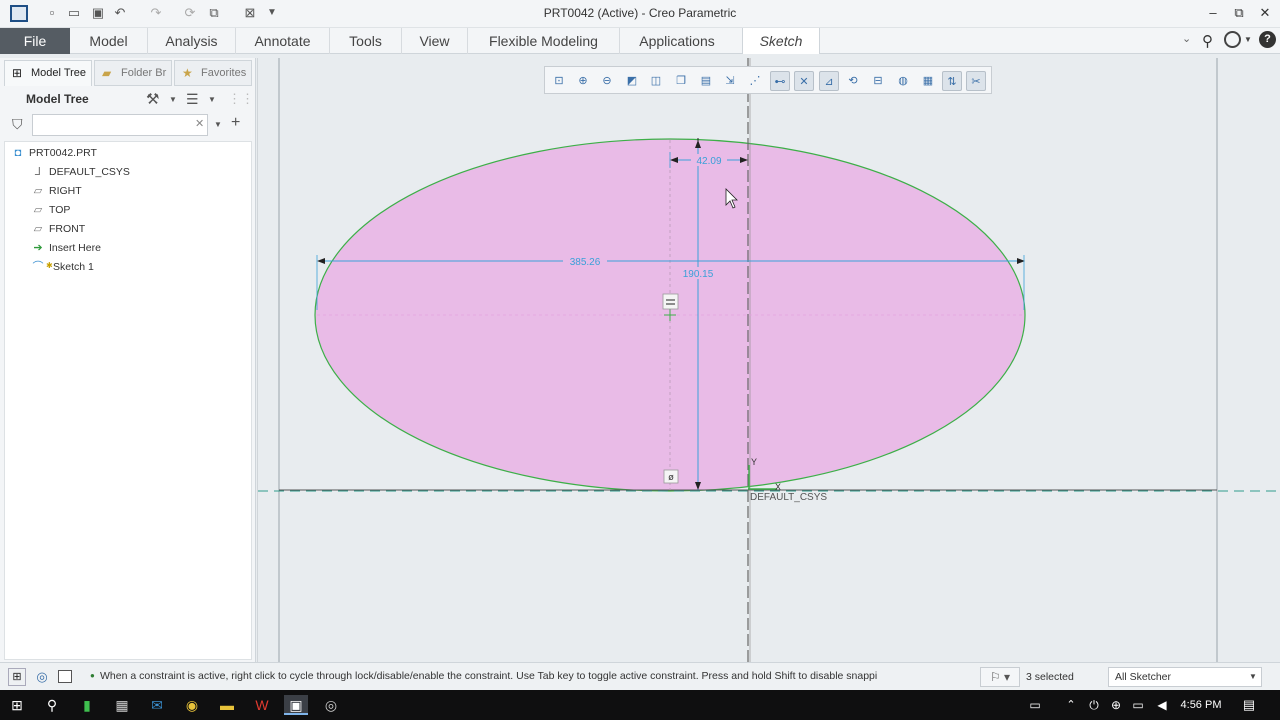 This screenshot has height=720, width=1280. I want to click on selection-filter-value: All Sketcher, so click(1143, 677).